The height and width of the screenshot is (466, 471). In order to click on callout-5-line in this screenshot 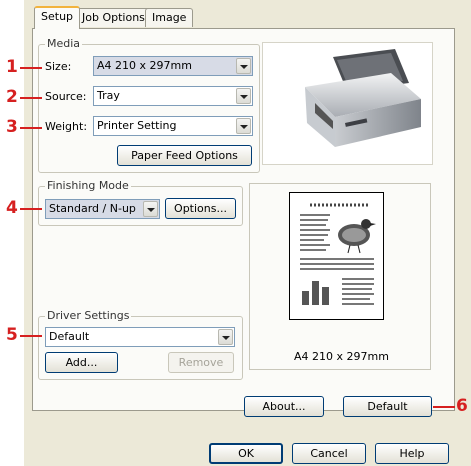, I will do `click(31, 336)`.